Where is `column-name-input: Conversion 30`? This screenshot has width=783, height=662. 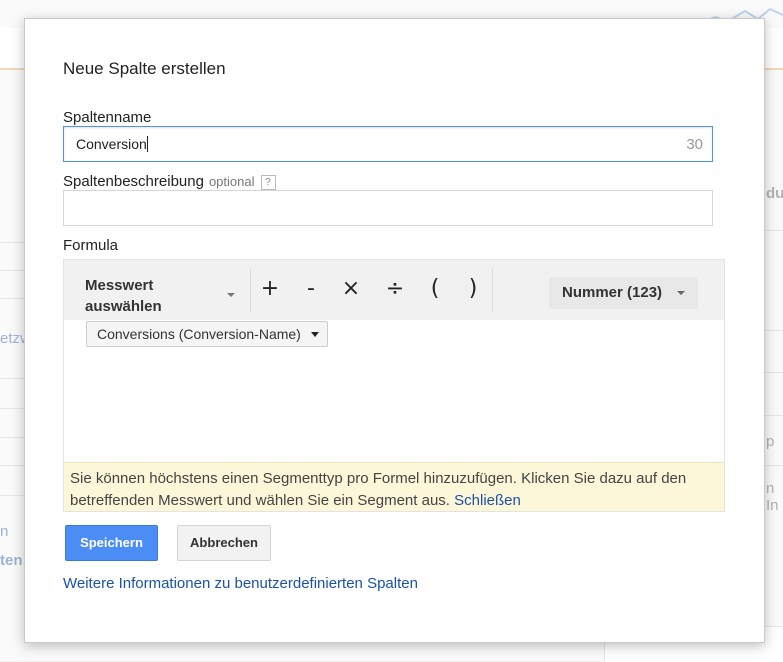 column-name-input: Conversion 30 is located at coordinates (388, 144).